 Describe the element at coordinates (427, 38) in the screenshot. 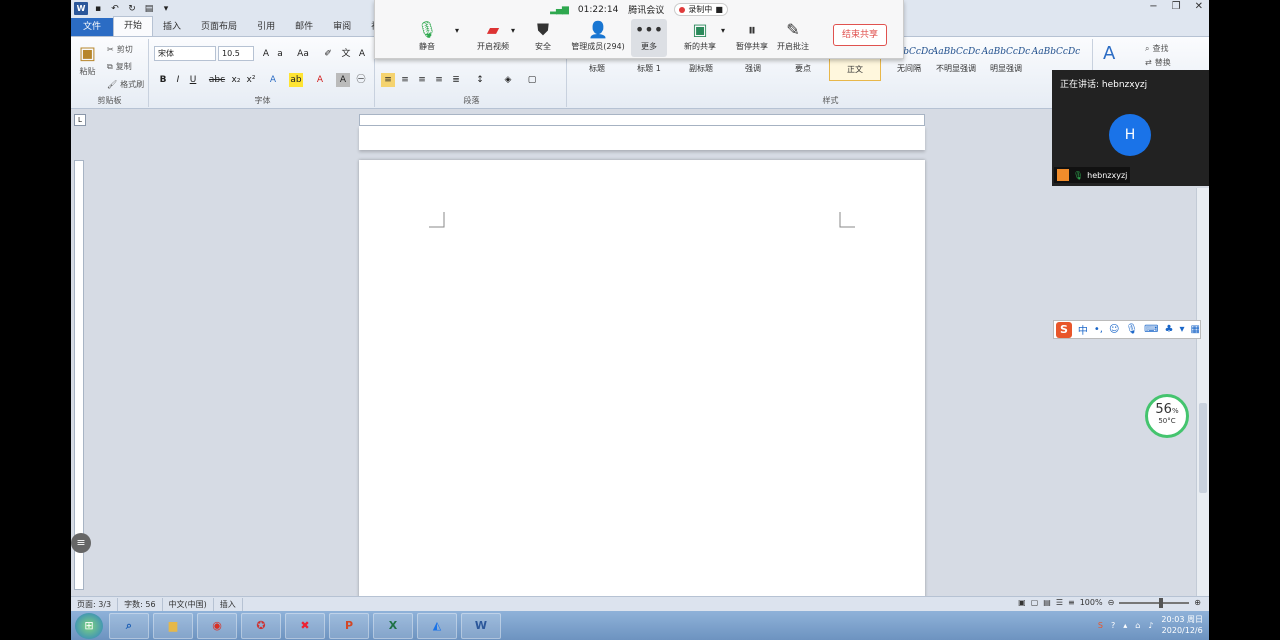

I see `mute-button: 🎙 静音` at that location.